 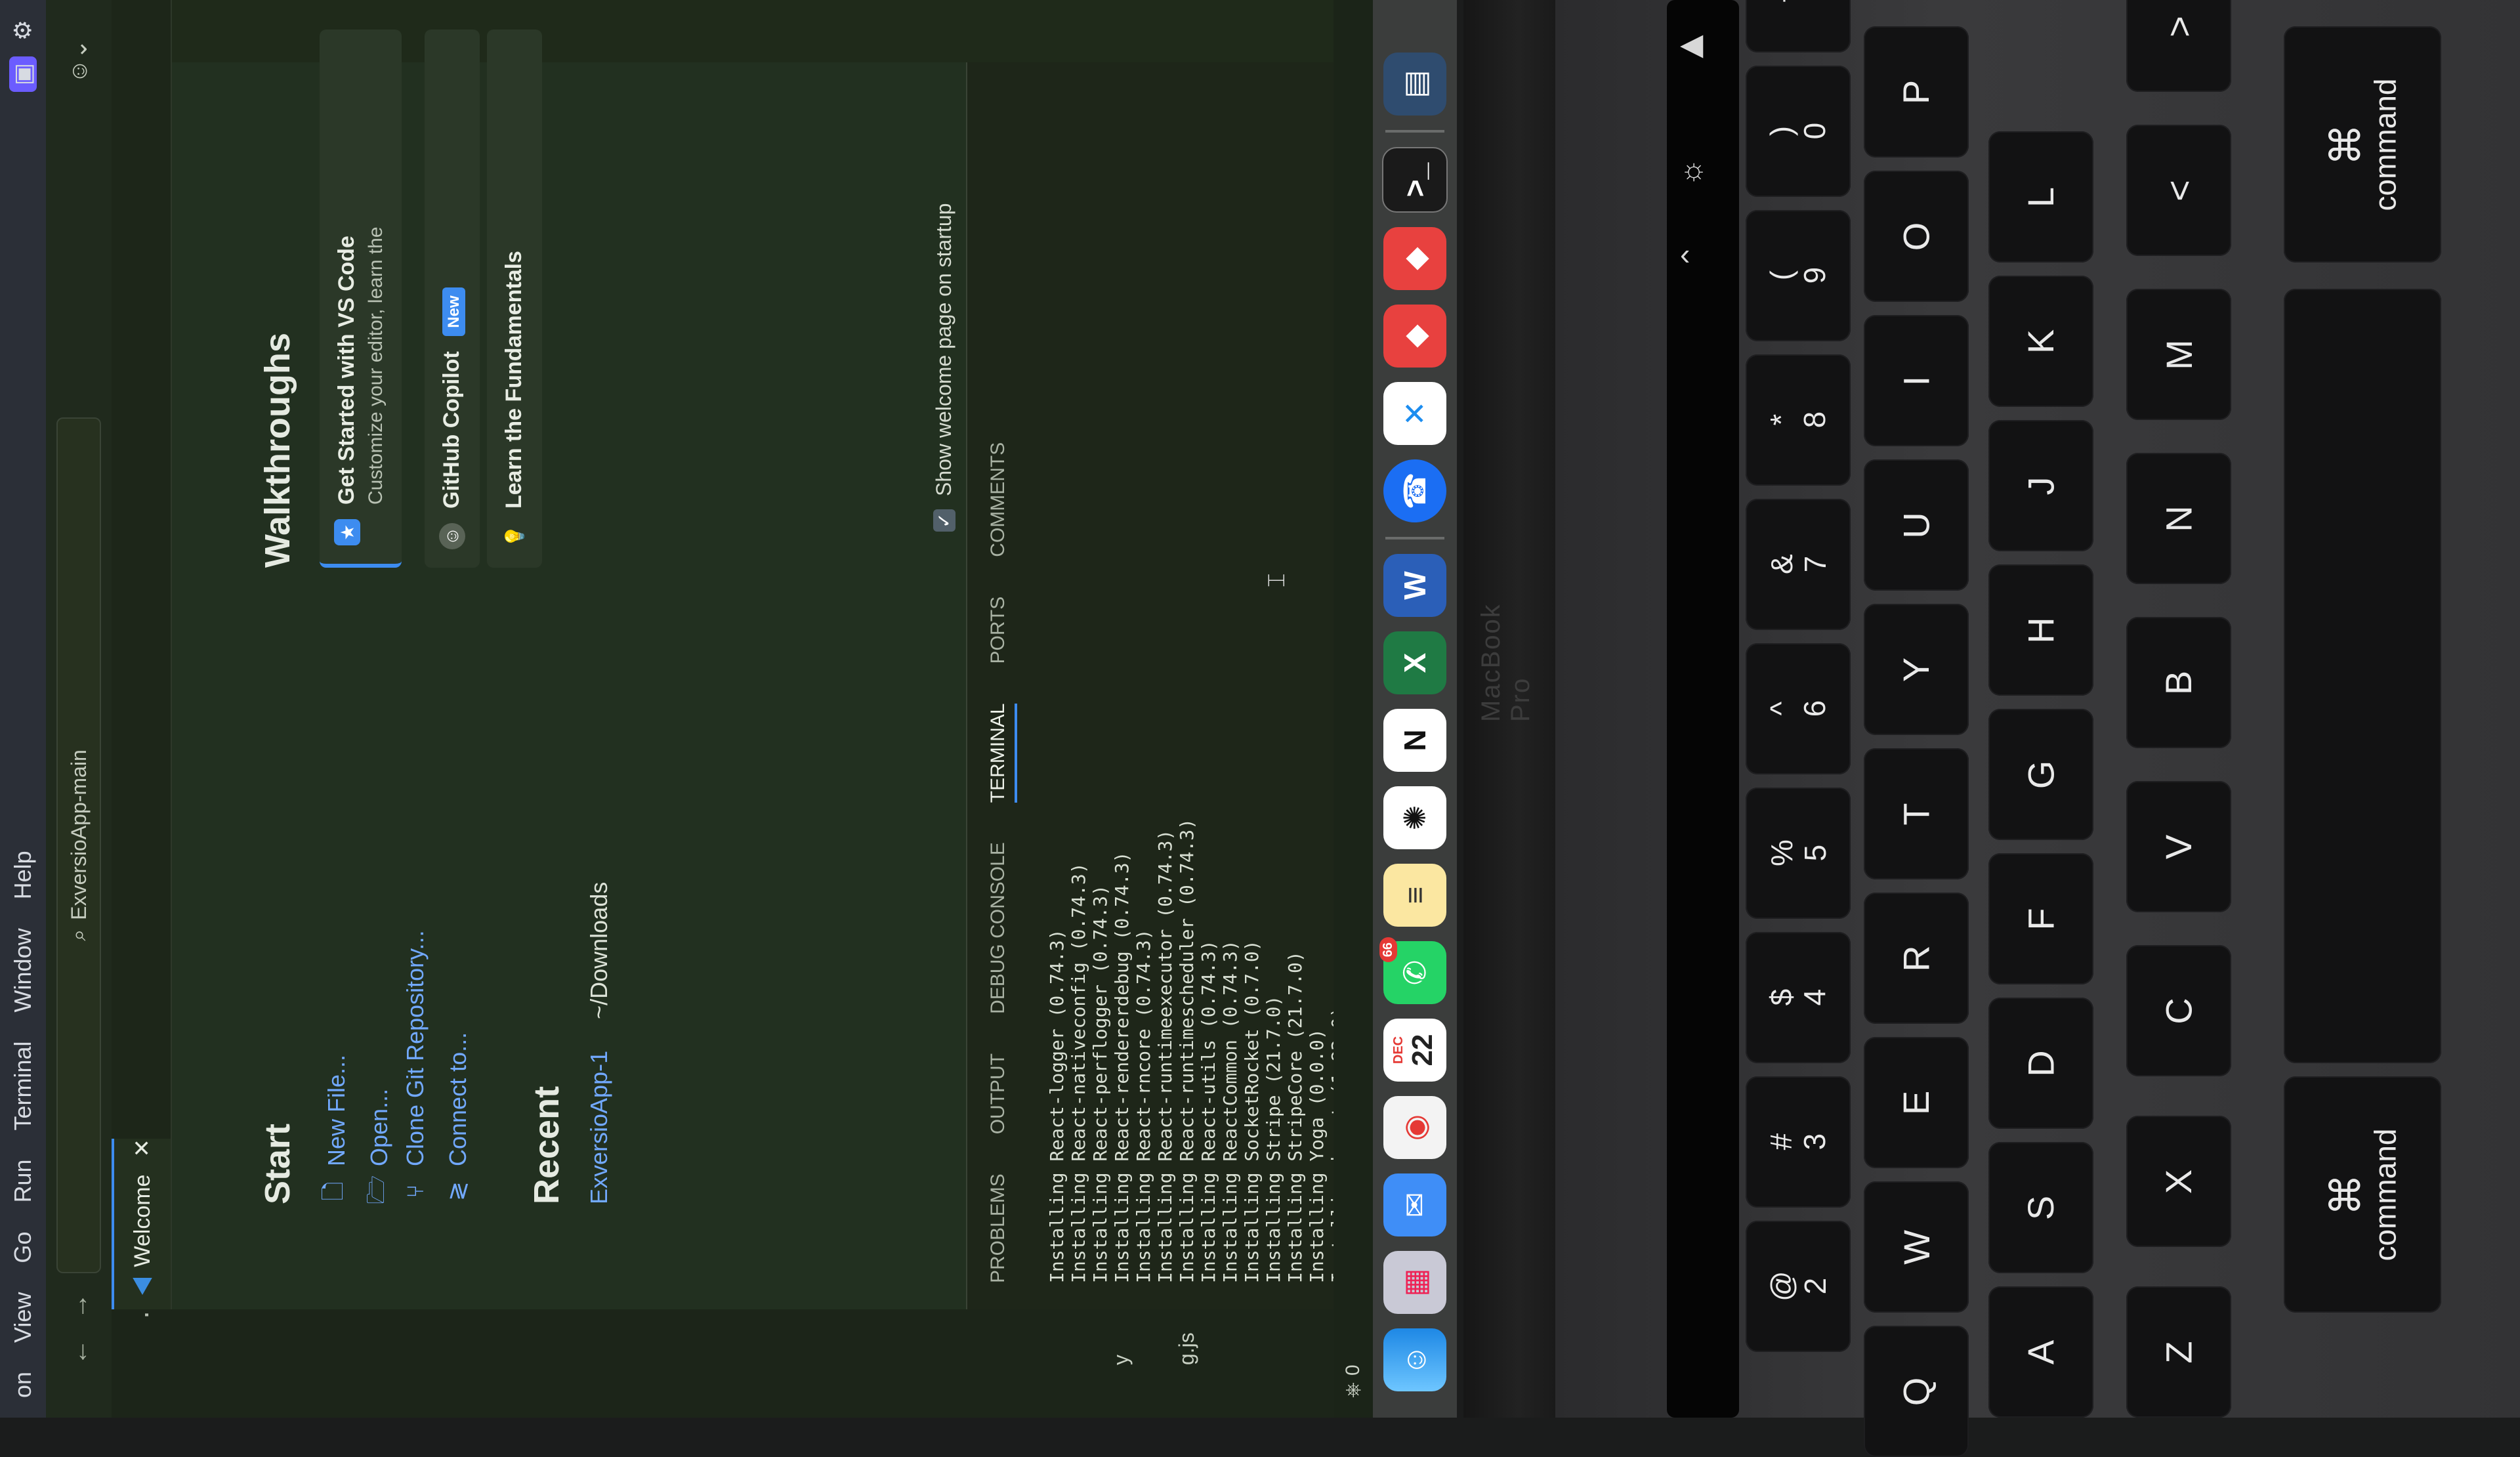 What do you see at coordinates (2362, 1194) in the screenshot?
I see `key-command-left: ⌘ command` at bounding box center [2362, 1194].